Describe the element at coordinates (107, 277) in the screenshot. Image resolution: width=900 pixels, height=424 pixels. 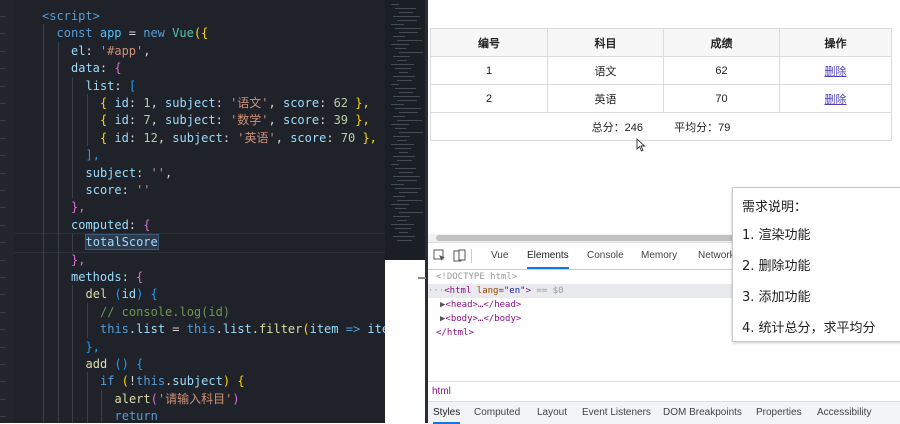
I see `code-line: methods: {` at that location.